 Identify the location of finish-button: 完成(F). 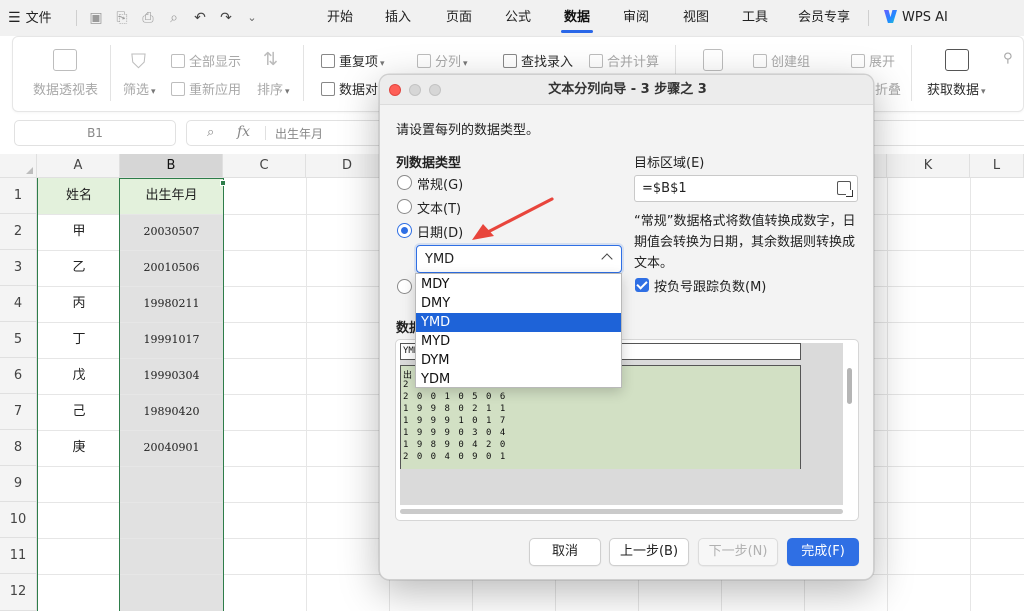
(823, 552).